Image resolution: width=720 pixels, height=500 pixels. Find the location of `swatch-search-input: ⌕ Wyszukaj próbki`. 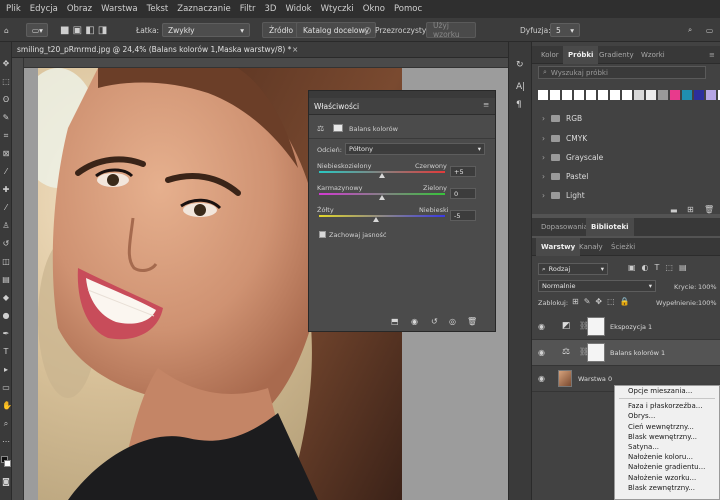

swatch-search-input: ⌕ Wyszukaj próbki is located at coordinates (622, 72).